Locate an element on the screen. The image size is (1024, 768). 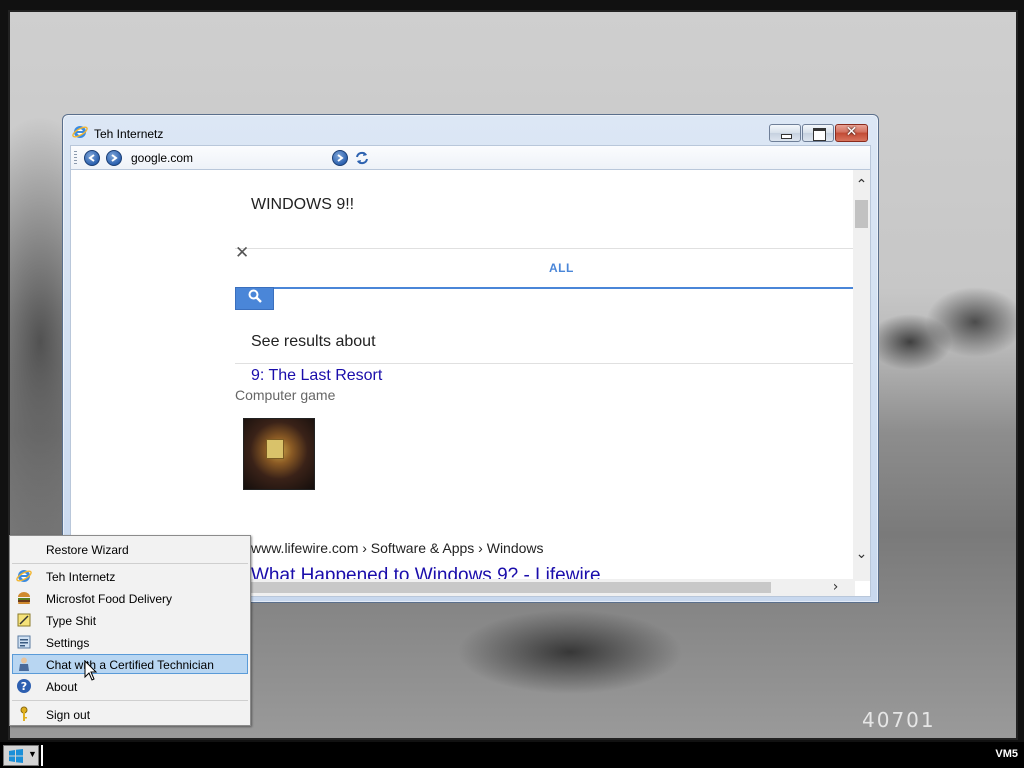
search-icon is located at coordinates (255, 296).